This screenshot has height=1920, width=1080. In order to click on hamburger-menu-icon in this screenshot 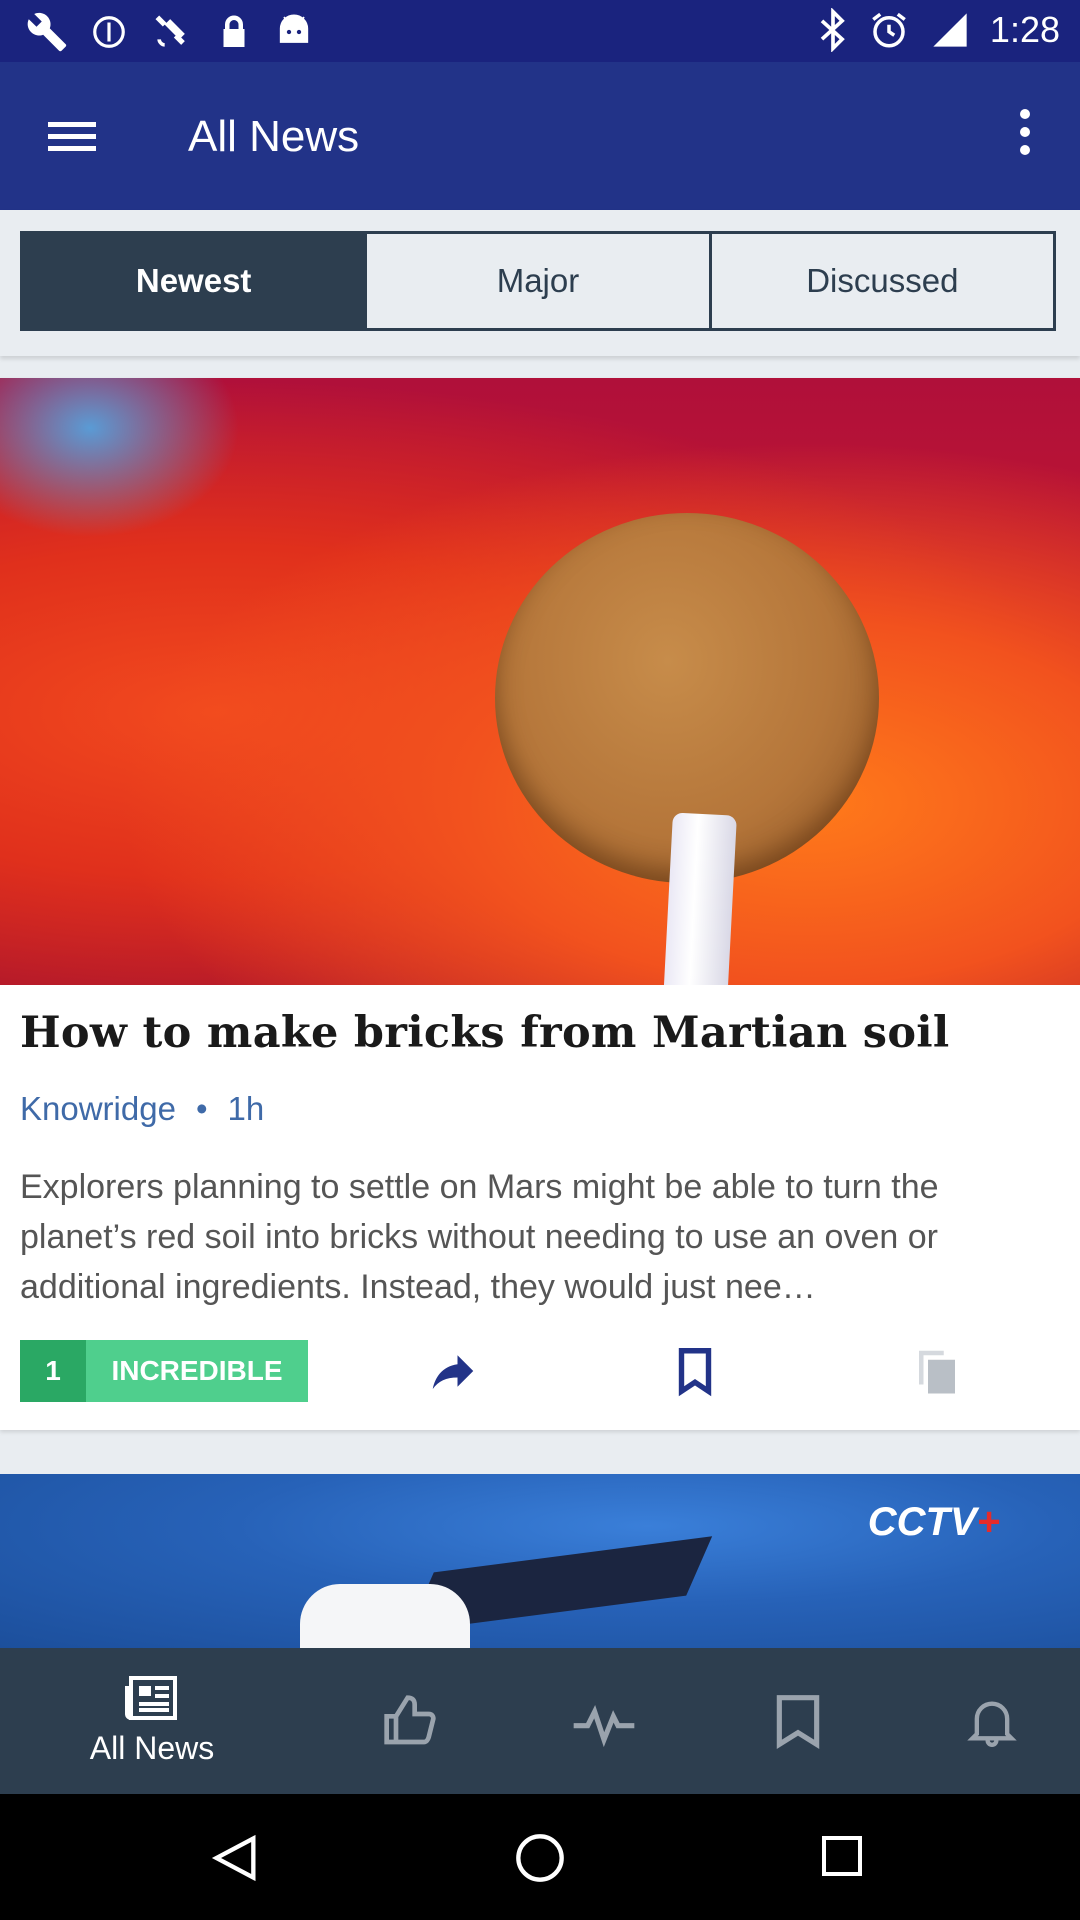, I will do `click(72, 136)`.